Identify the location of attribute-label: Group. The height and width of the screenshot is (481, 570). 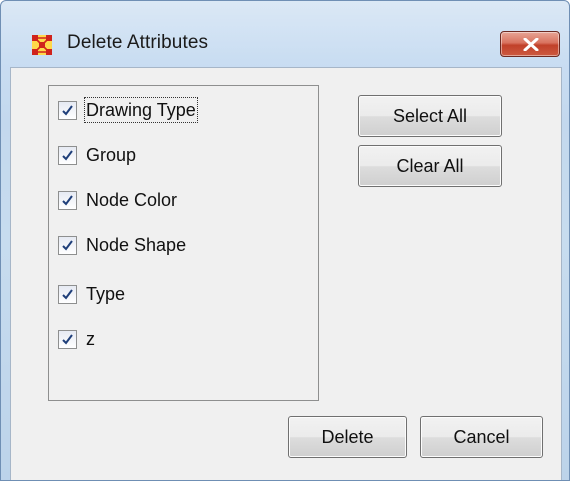
(111, 155).